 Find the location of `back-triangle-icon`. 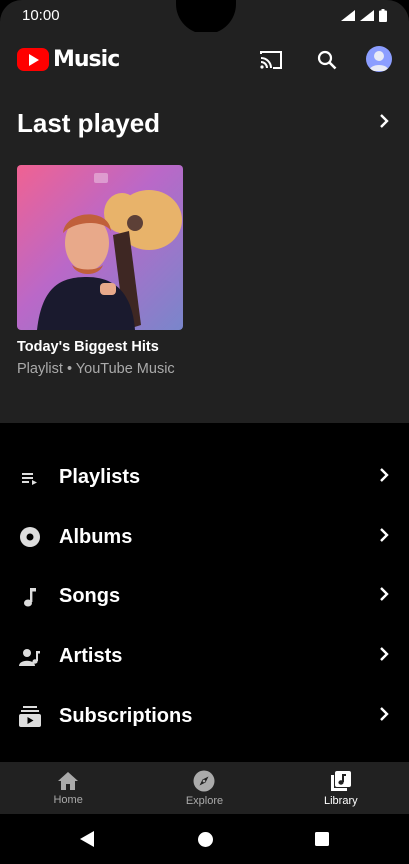

back-triangle-icon is located at coordinates (87, 839).